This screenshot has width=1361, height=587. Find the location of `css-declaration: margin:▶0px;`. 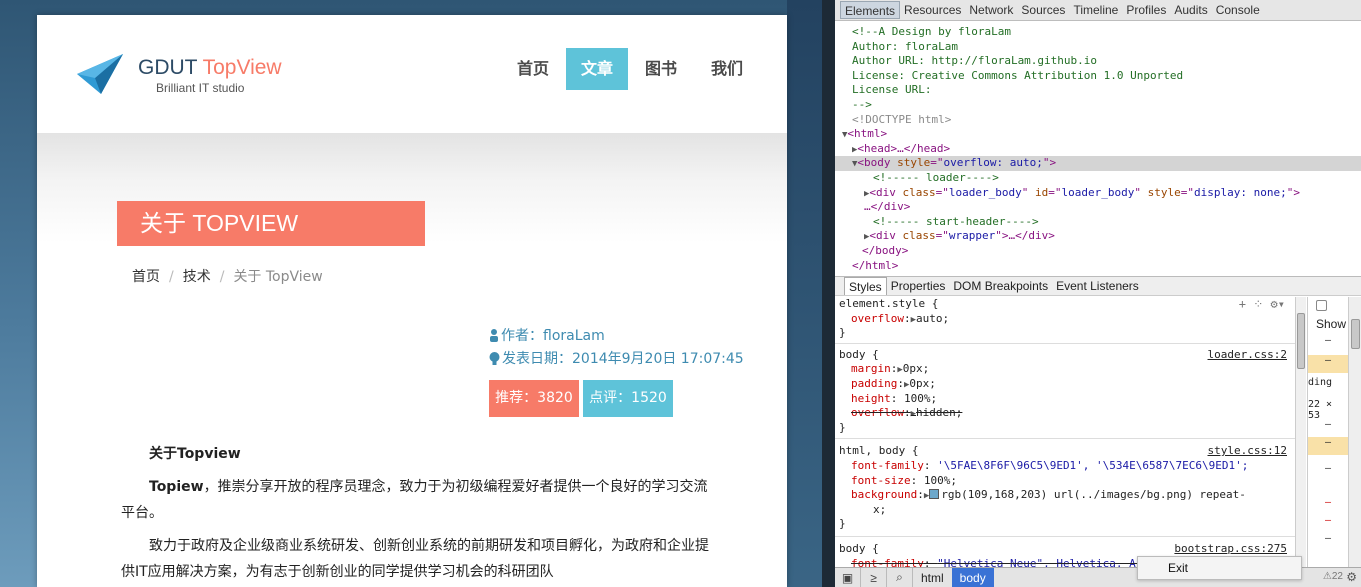

css-declaration: margin:▶0px; is located at coordinates (1065, 369).